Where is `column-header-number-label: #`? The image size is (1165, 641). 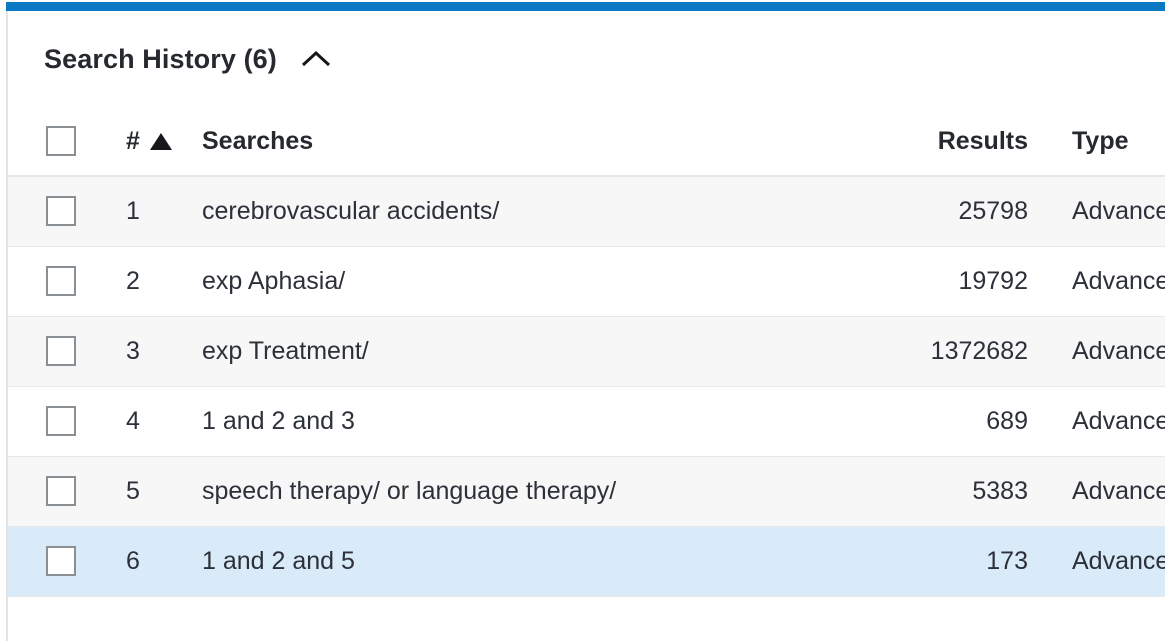
column-header-number-label: # is located at coordinates (133, 140).